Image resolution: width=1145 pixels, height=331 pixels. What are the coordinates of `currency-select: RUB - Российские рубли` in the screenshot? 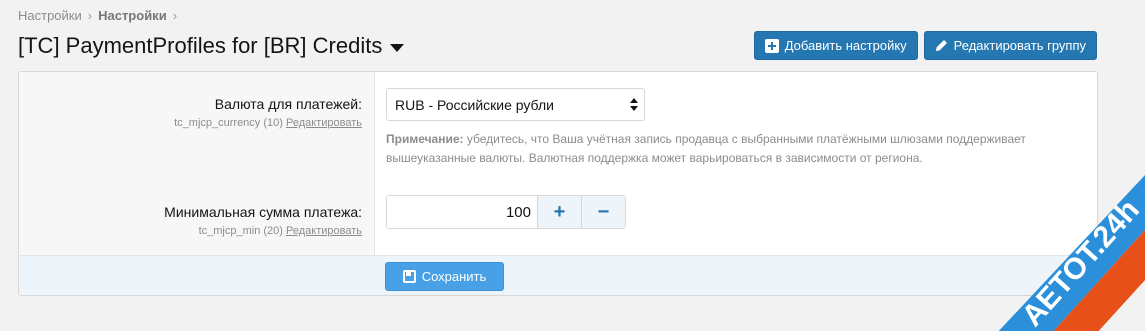 It's located at (515, 104).